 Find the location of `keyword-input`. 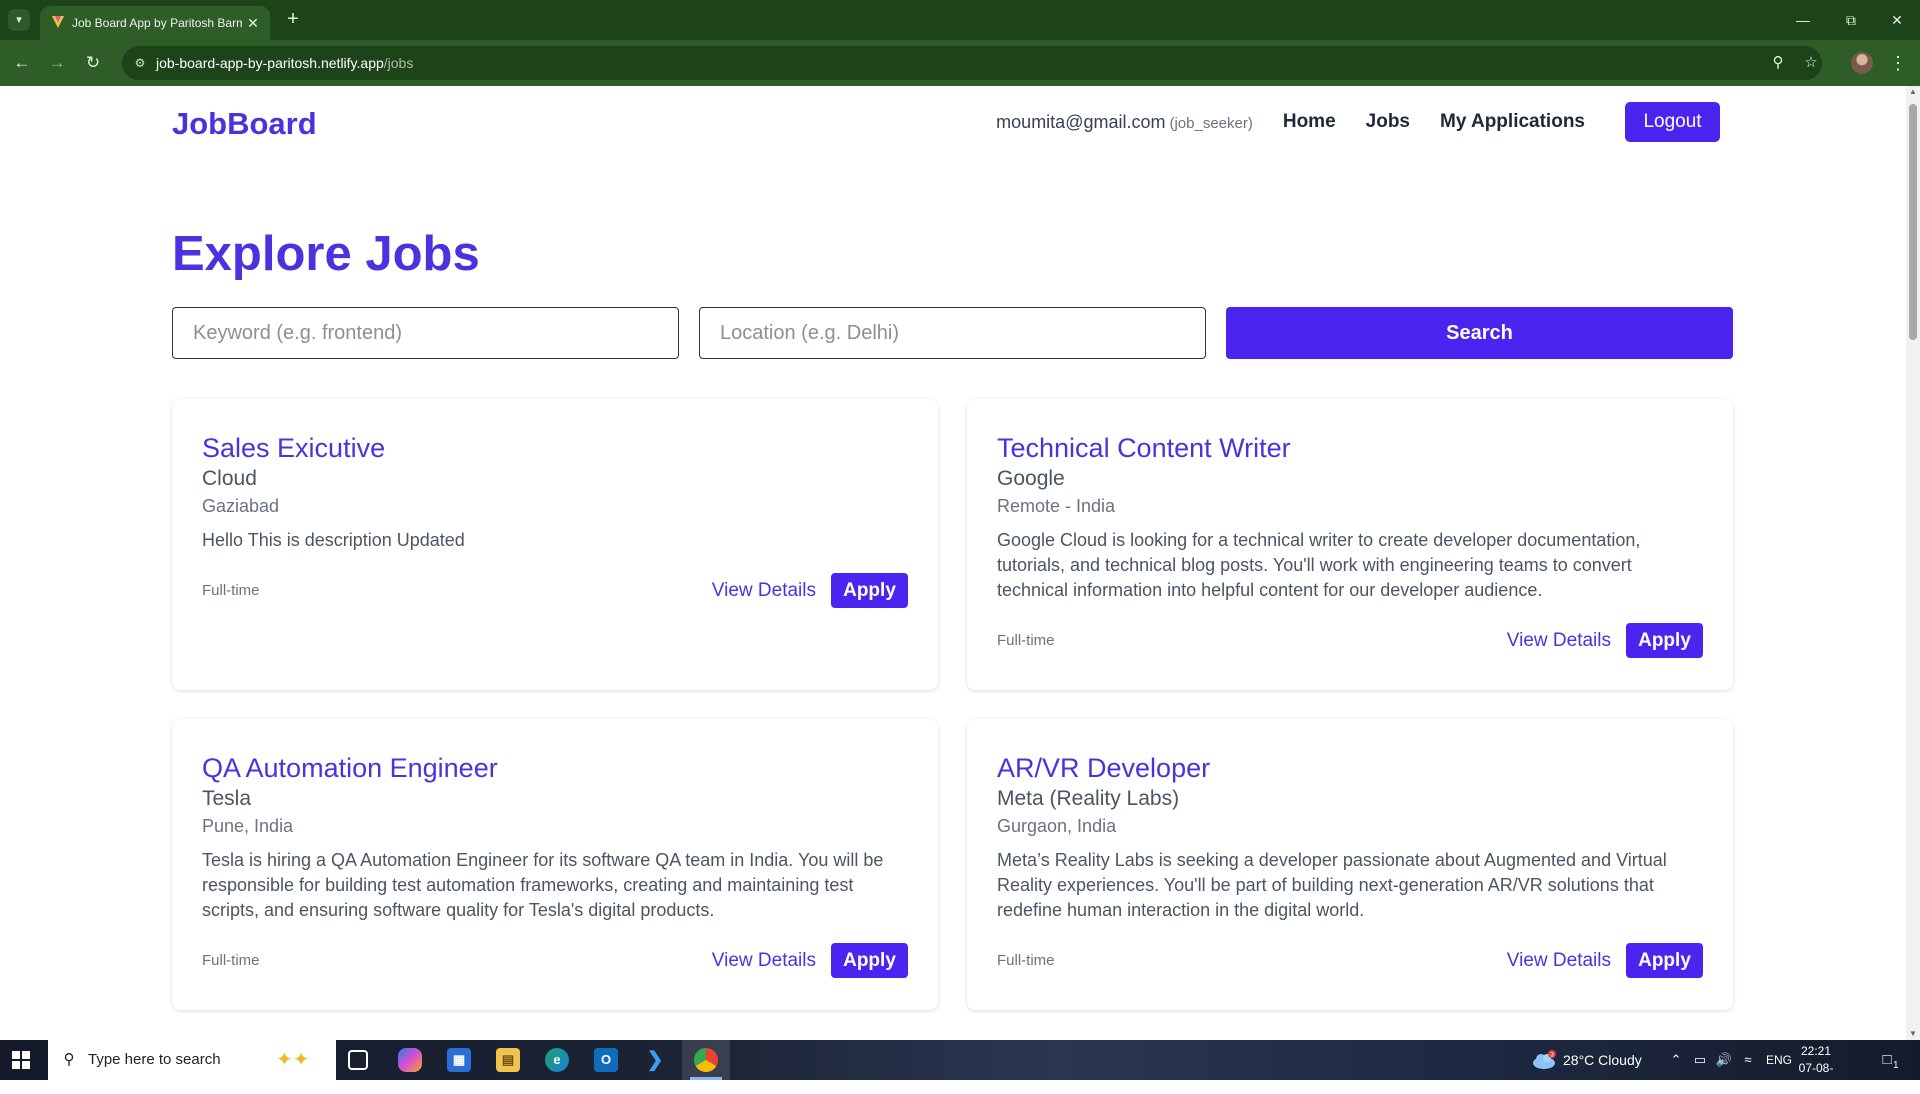

keyword-input is located at coordinates (425, 333).